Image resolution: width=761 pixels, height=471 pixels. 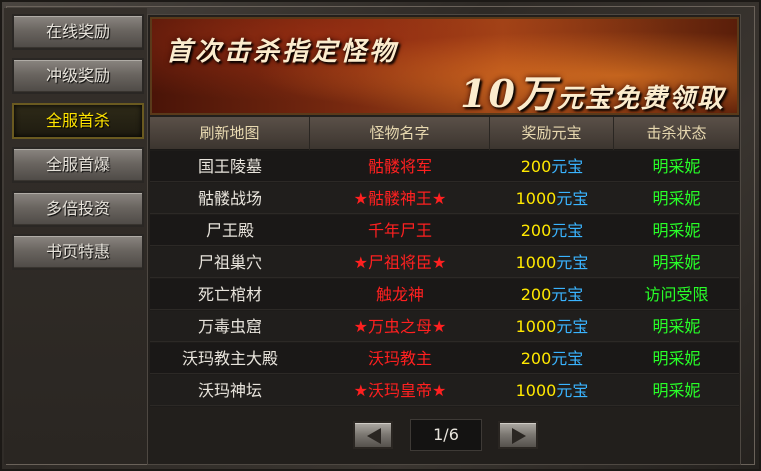 What do you see at coordinates (230, 133) in the screenshot?
I see `header-map: 刷新地图` at bounding box center [230, 133].